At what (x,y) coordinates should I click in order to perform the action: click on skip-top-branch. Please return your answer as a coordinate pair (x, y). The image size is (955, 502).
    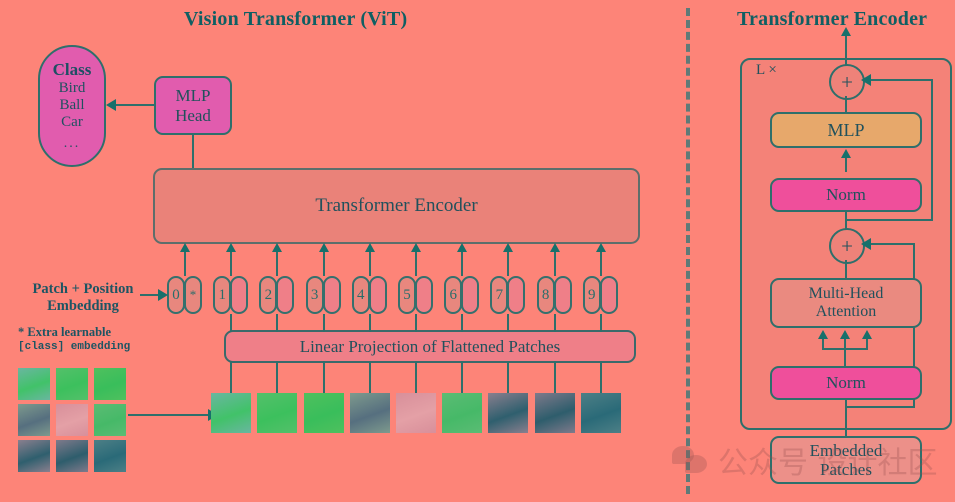
    Looking at the image, I should click on (889, 220).